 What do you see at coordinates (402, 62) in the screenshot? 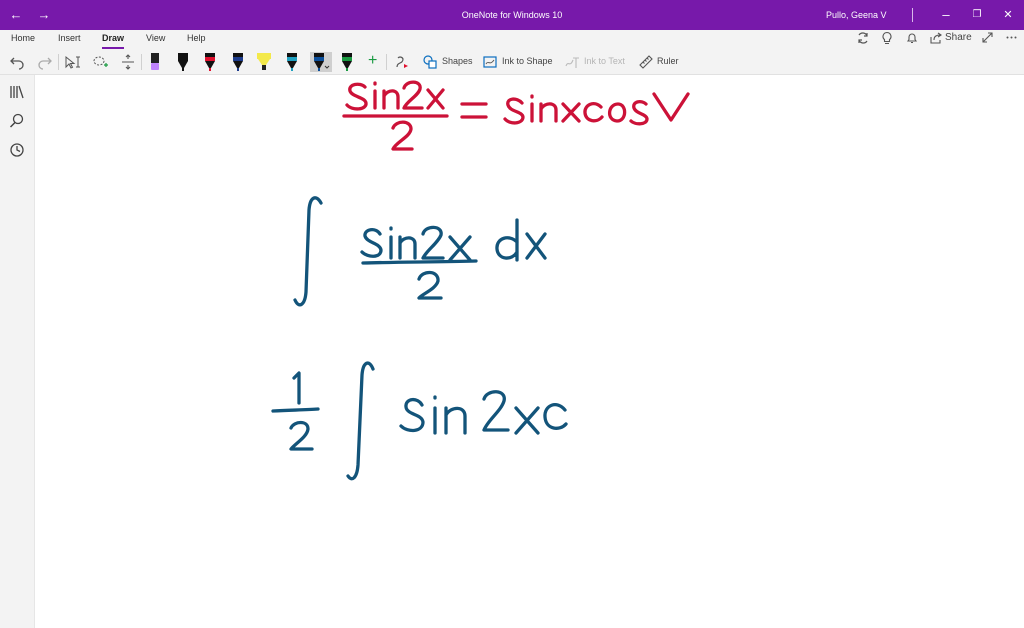
I see `ink-replay-icon` at bounding box center [402, 62].